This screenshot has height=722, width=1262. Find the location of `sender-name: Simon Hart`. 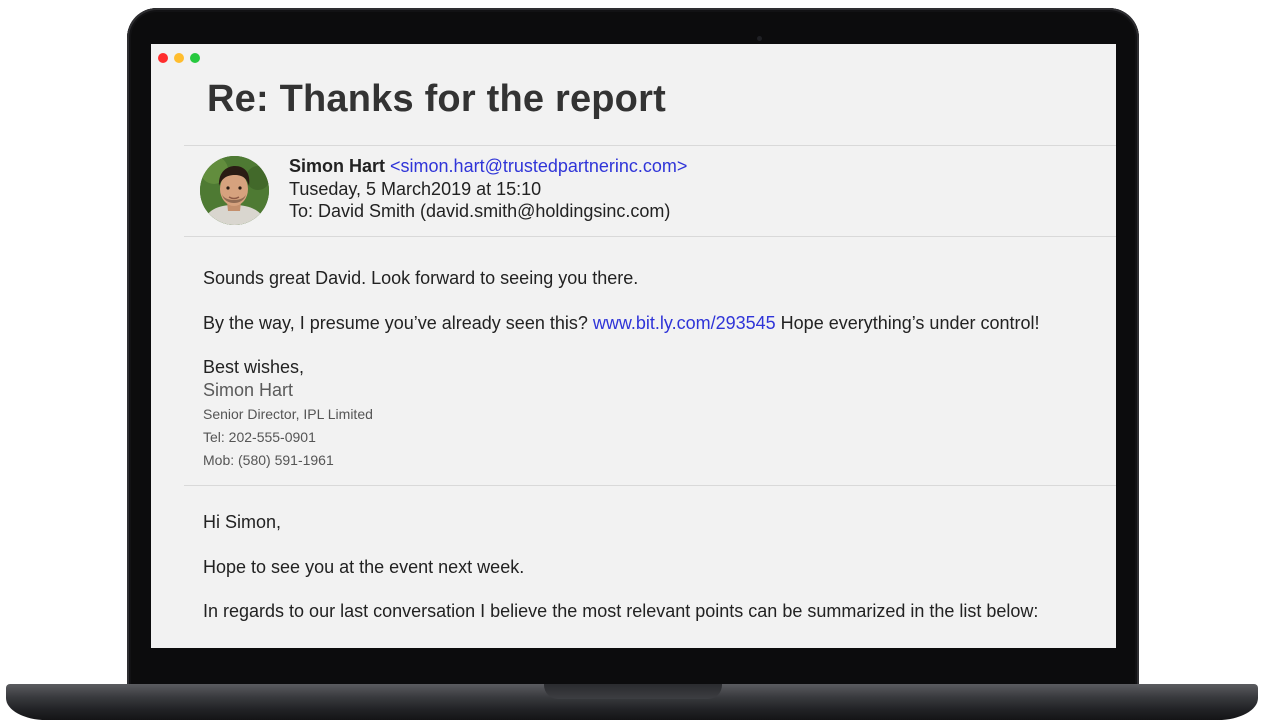

sender-name: Simon Hart is located at coordinates (337, 166).